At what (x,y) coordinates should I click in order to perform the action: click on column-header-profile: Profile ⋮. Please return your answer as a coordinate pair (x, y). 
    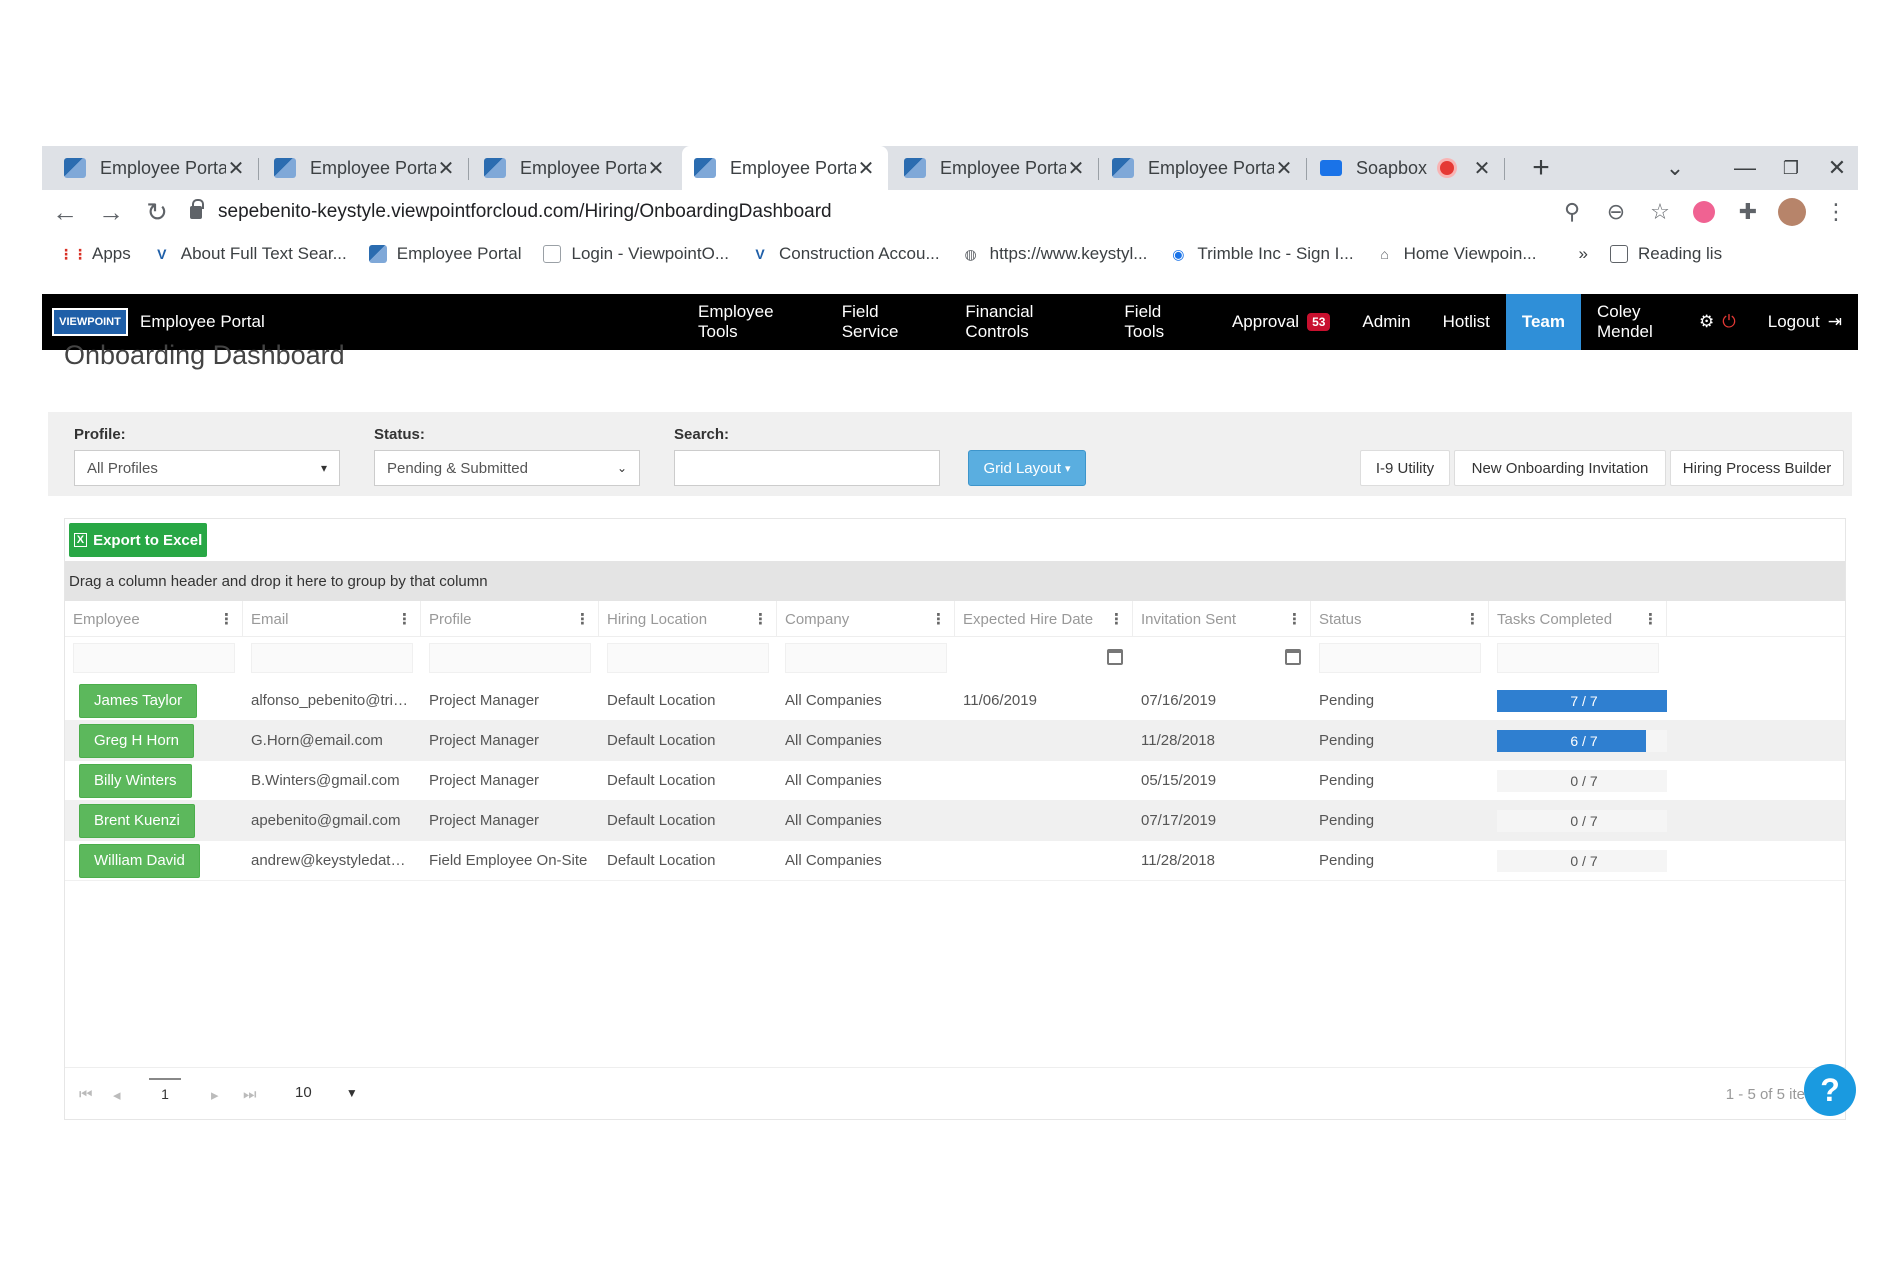
    Looking at the image, I should click on (510, 619).